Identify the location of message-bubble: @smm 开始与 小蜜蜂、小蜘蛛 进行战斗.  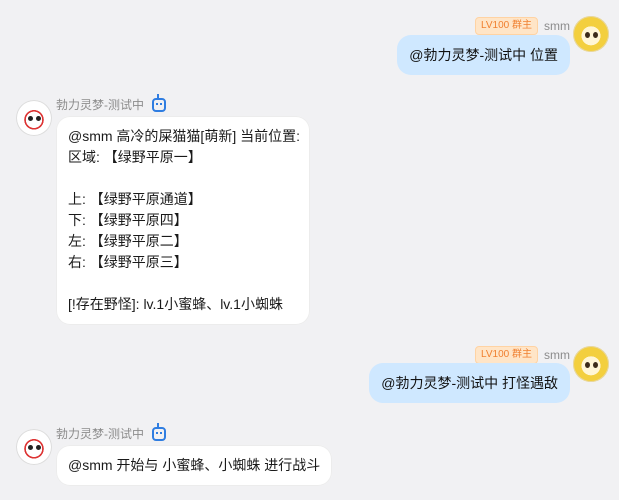
(194, 465).